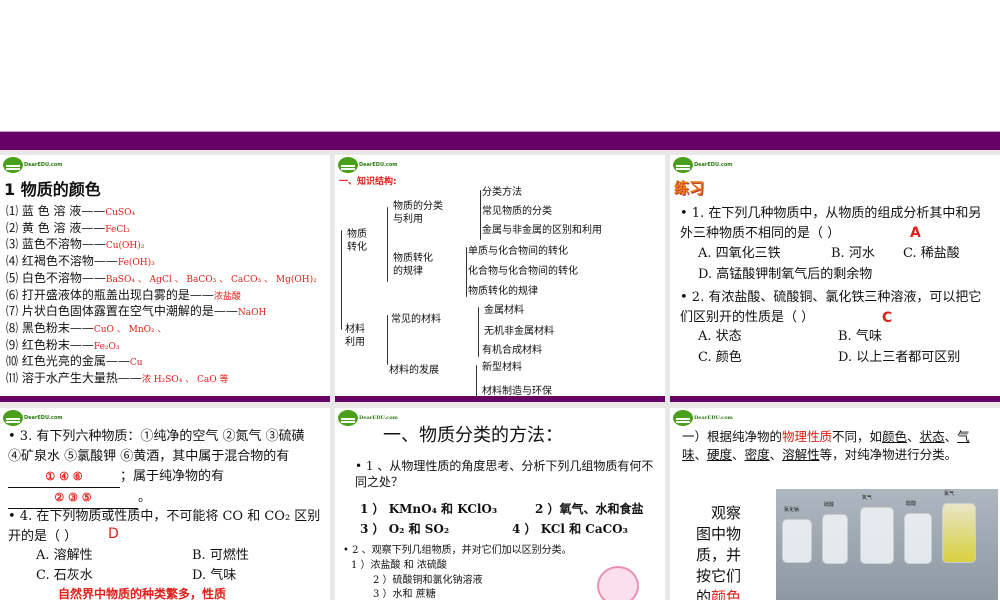 This screenshot has height=600, width=1000. I want to click on slide-title: 1 物质的颜色, so click(52, 189).